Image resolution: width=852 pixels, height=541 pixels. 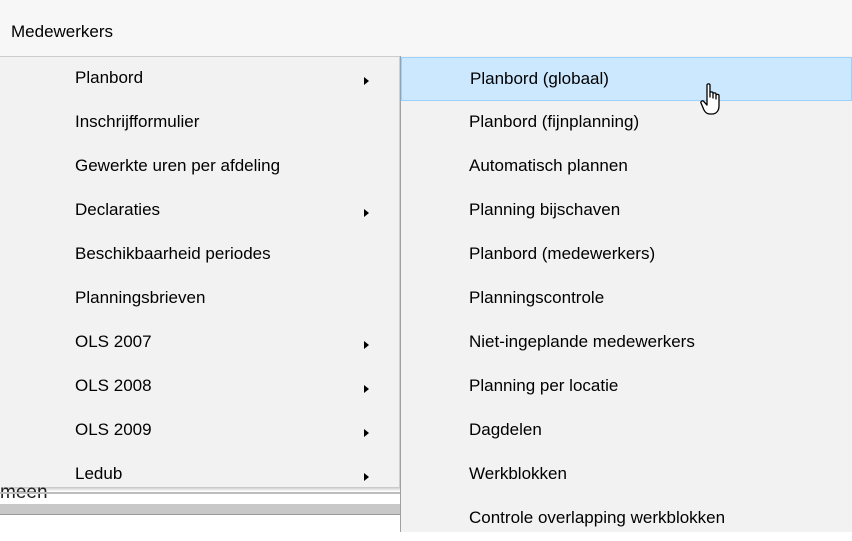 I want to click on menu-item-ledub: Ledub, so click(x=199, y=475).